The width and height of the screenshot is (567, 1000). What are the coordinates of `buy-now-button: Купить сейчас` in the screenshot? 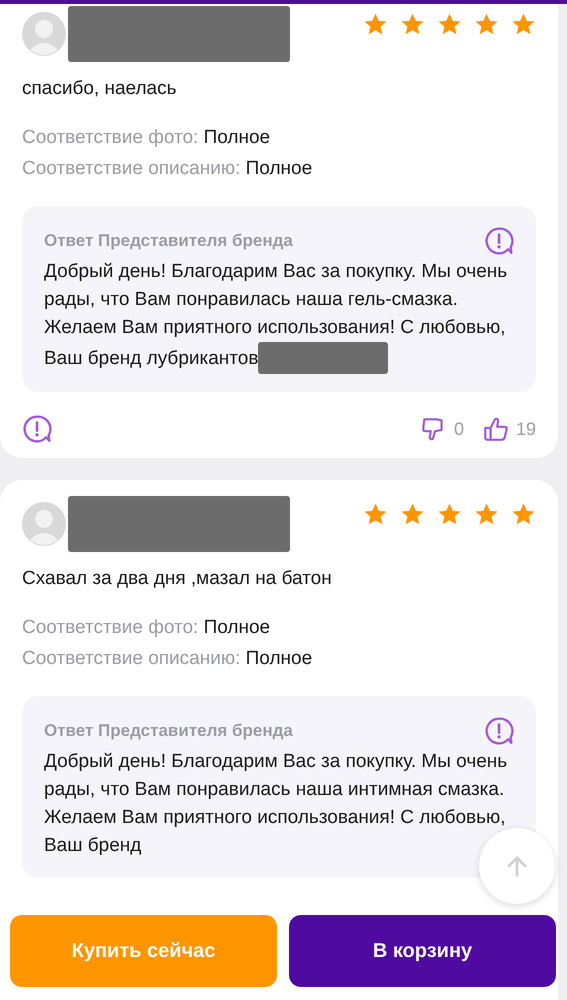 It's located at (143, 951).